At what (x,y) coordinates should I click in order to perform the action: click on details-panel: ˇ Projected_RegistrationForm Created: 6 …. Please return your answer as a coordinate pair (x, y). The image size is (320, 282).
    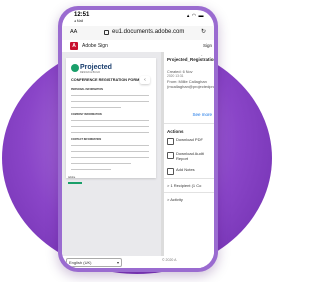
    Looking at the image, I should click on (189, 160).